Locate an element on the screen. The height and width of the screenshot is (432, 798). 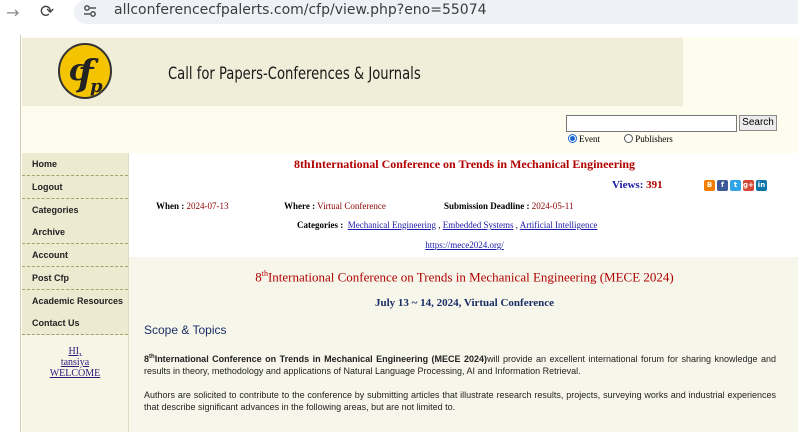
radio-event-label: Event is located at coordinates (589, 139).